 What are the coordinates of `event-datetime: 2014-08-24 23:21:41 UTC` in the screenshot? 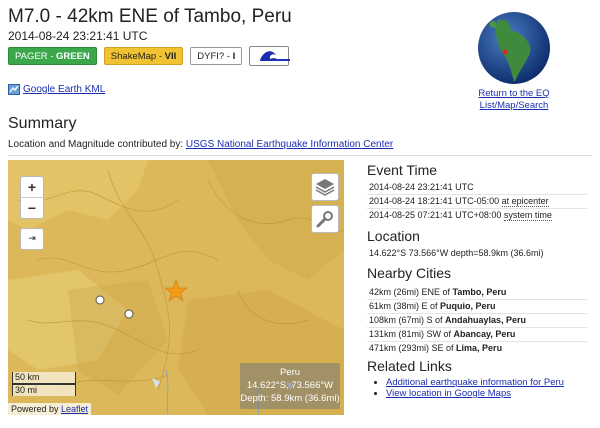 It's located at (78, 36).